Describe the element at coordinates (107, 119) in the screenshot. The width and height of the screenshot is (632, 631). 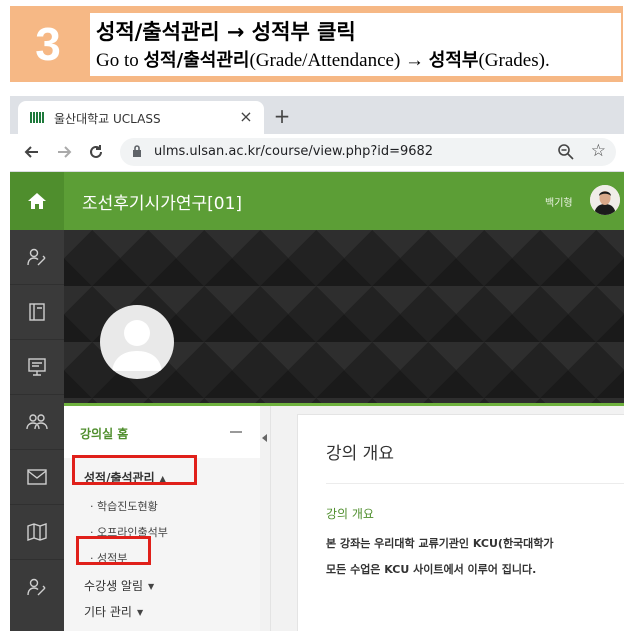
I see `tab-title: 울산대학교 UCLASS` at that location.